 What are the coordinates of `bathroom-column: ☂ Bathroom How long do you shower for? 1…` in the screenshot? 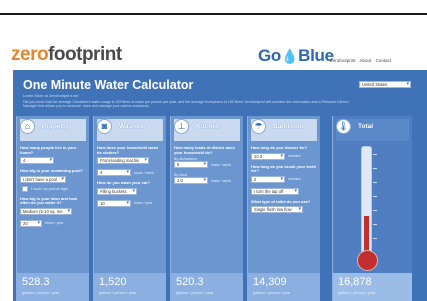 It's located at (283, 208).